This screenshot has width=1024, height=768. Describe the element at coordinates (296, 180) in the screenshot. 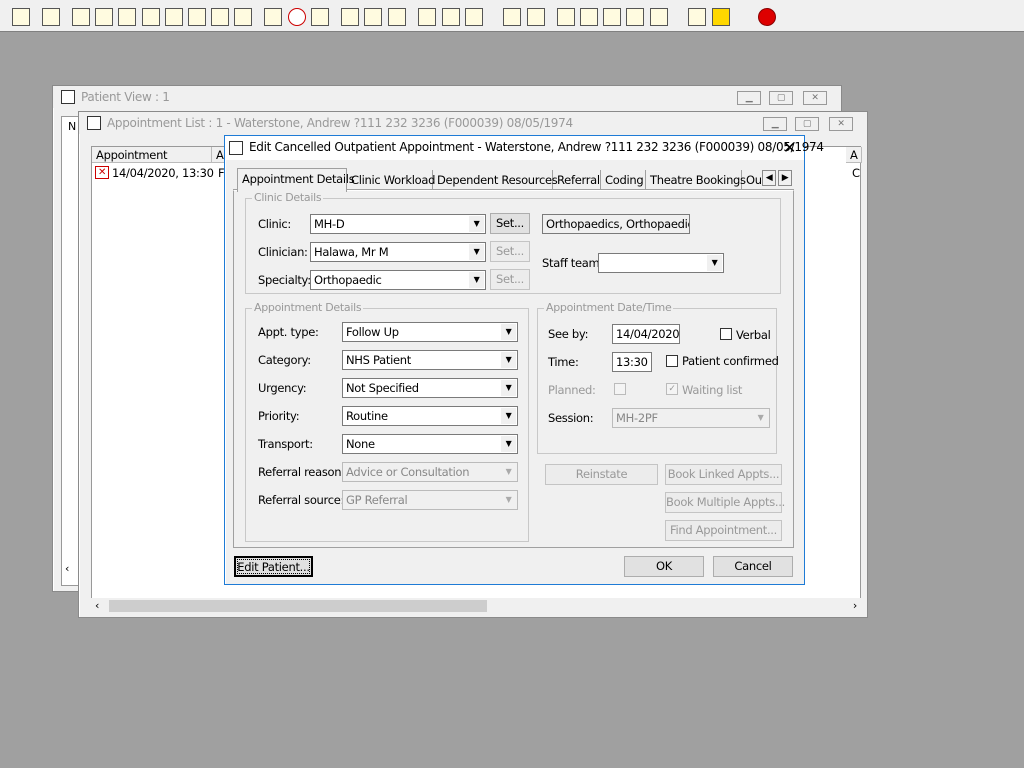

I see `tab-appointment-details: Appointment Details` at that location.